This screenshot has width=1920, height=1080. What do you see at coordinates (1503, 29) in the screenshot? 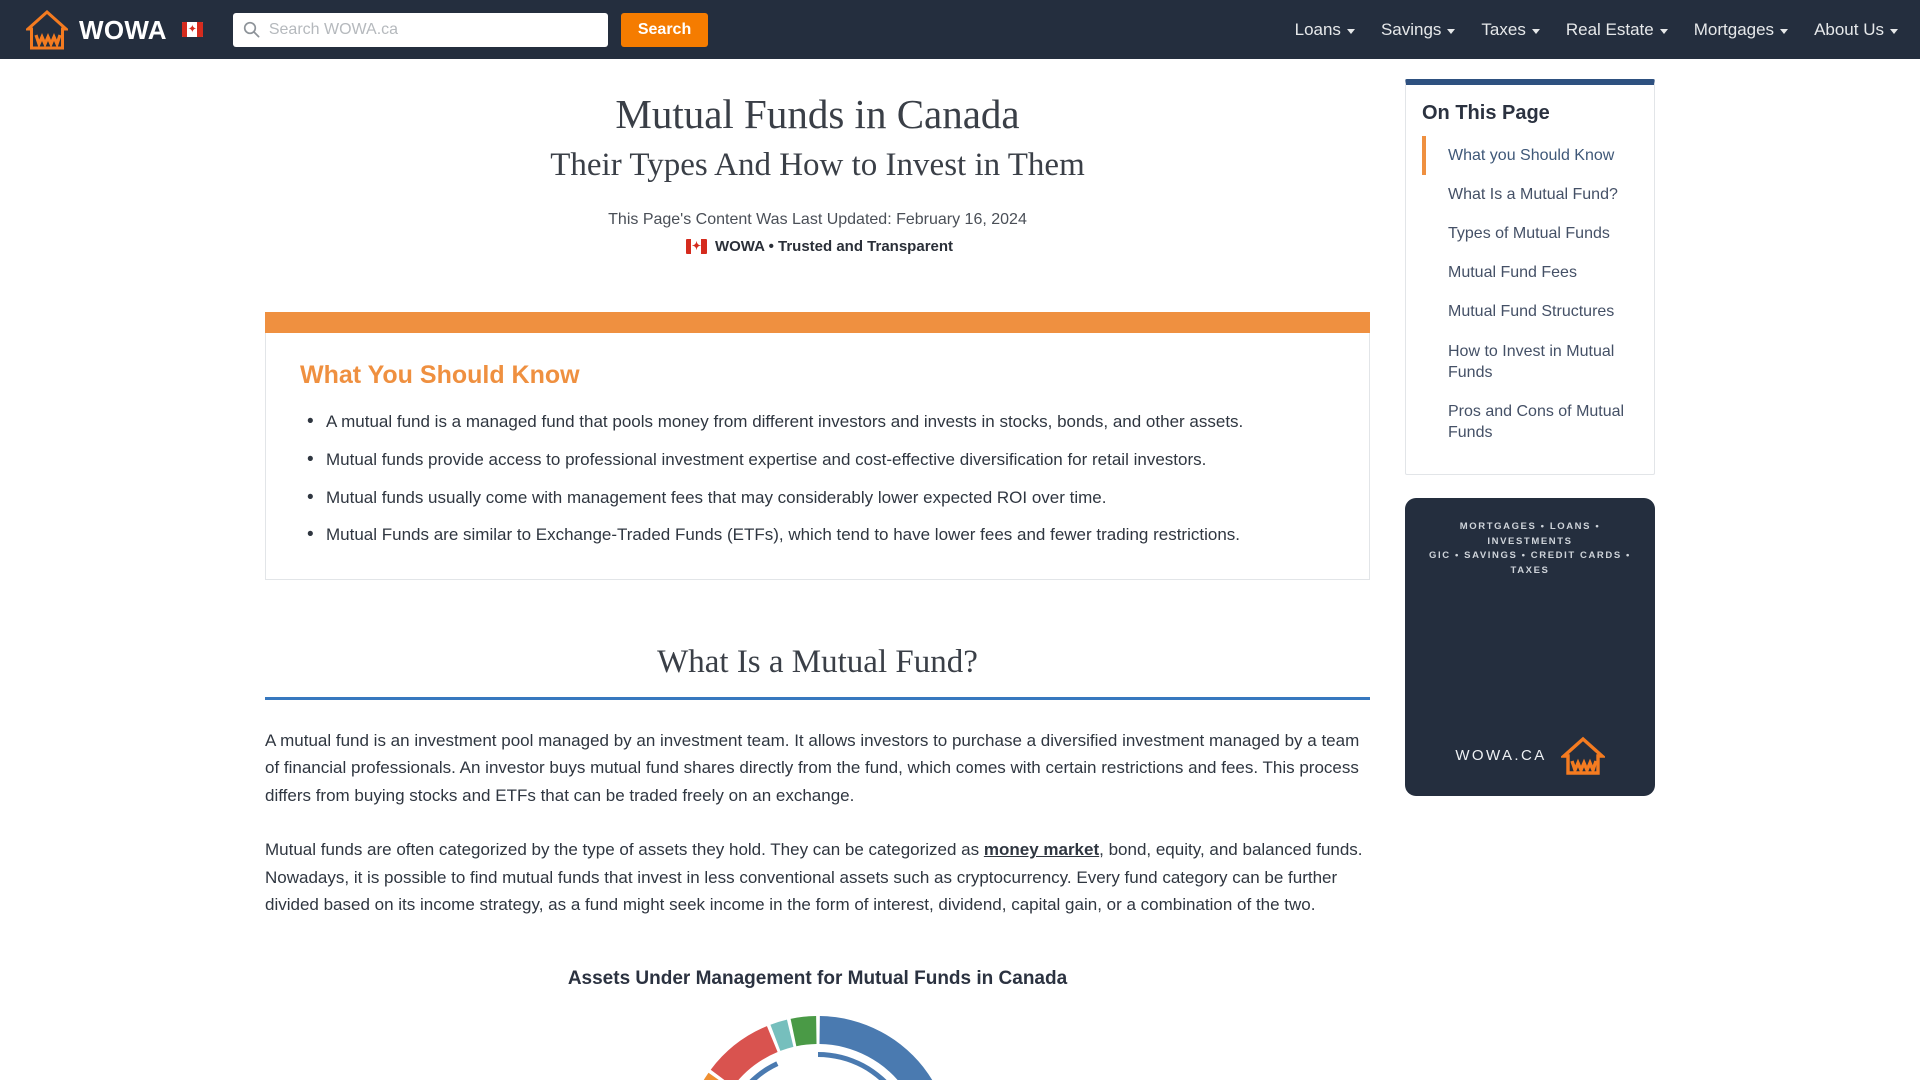
I see `nav-item-label: Taxes` at bounding box center [1503, 29].